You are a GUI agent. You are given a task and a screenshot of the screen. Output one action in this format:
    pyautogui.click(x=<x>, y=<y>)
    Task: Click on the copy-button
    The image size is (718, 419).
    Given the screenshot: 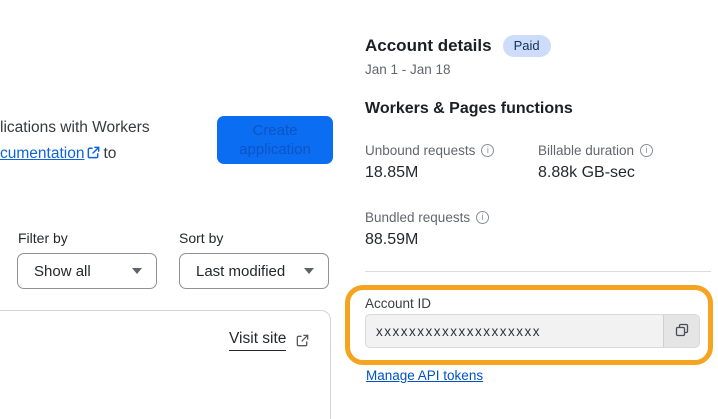 What is the action you would take?
    pyautogui.click(x=681, y=331)
    